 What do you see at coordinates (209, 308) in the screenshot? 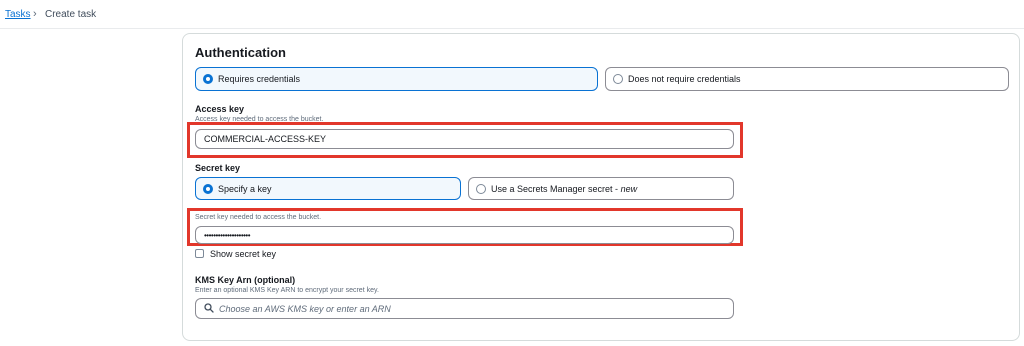
I see `search-icon` at bounding box center [209, 308].